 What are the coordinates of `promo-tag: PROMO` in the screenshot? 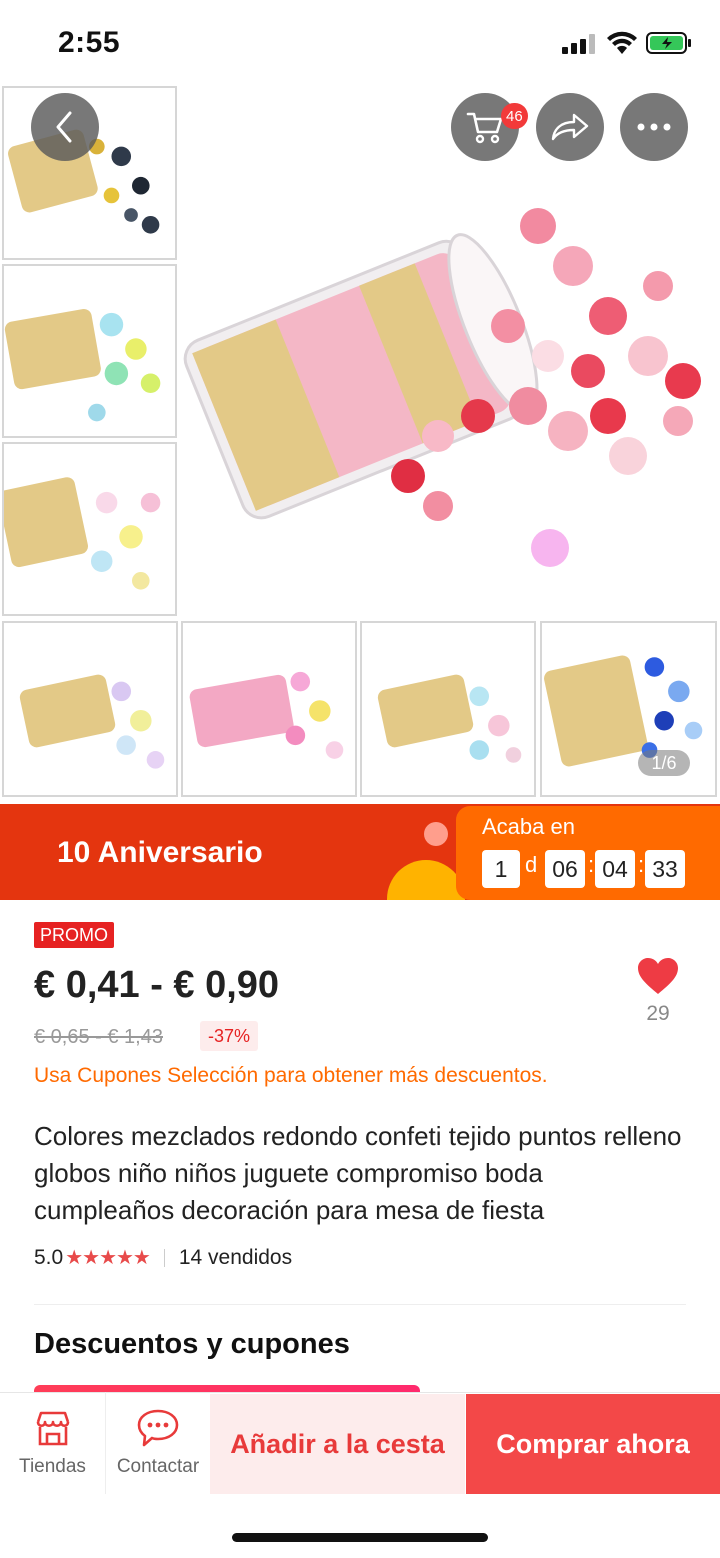 It's located at (74, 935).